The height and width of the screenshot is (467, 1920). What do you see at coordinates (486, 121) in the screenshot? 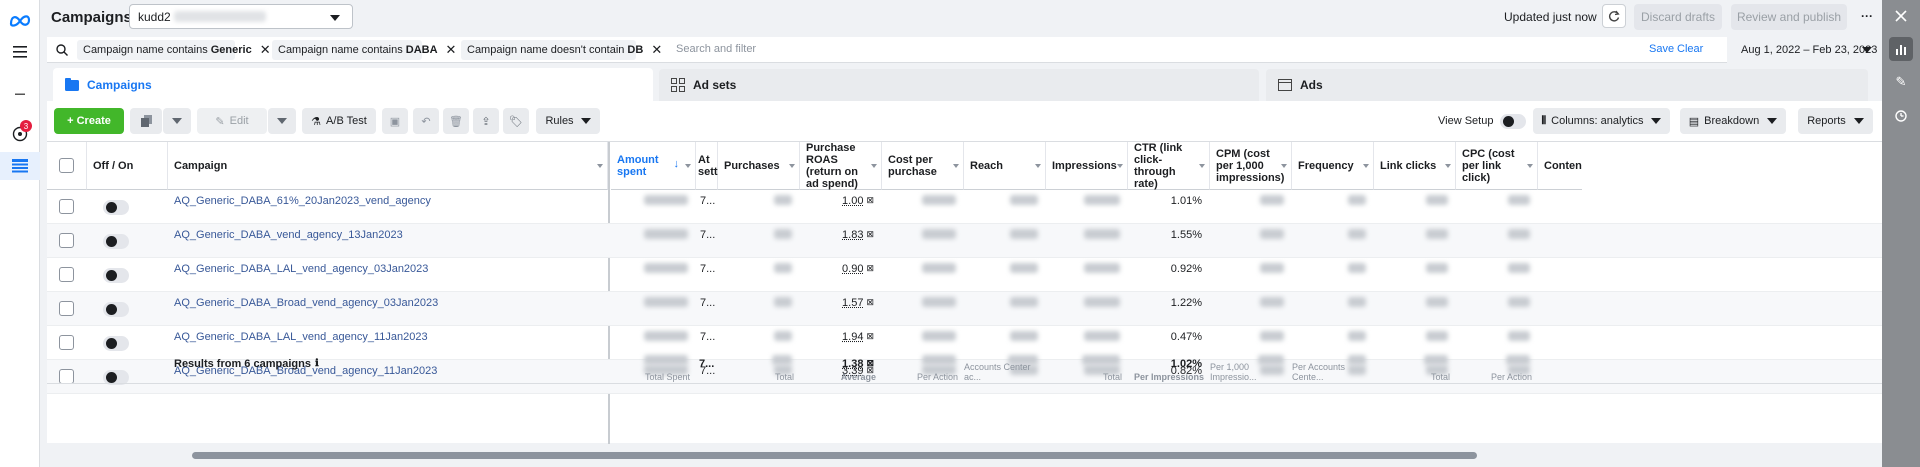
I see `export-button: ⇪` at bounding box center [486, 121].